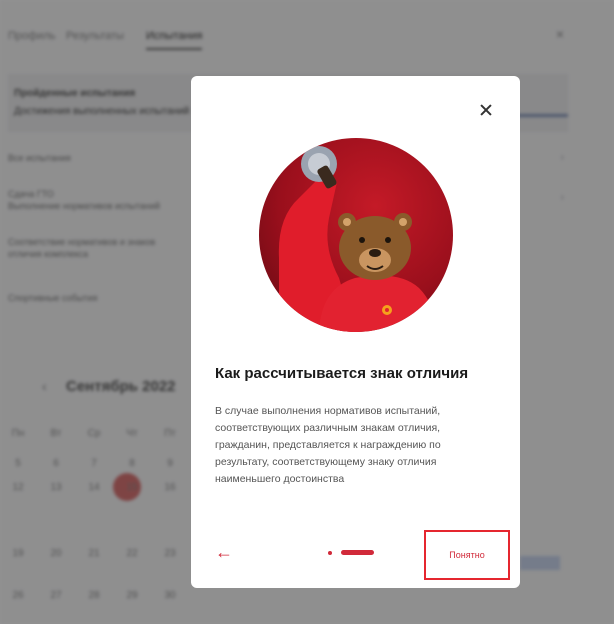  Describe the element at coordinates (486, 110) in the screenshot. I see `close-icon` at that location.